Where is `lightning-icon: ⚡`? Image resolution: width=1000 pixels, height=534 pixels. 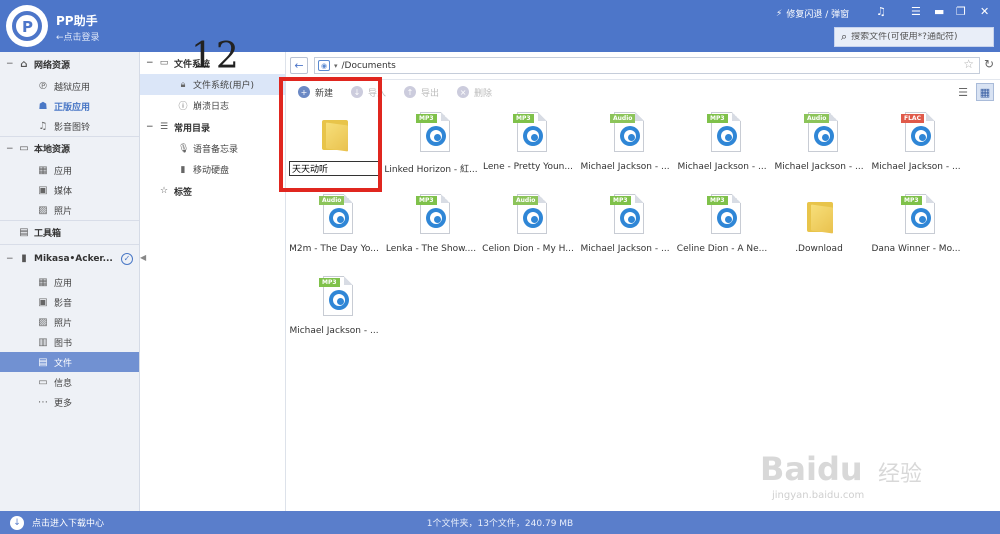 lightning-icon: ⚡ is located at coordinates (779, 13).